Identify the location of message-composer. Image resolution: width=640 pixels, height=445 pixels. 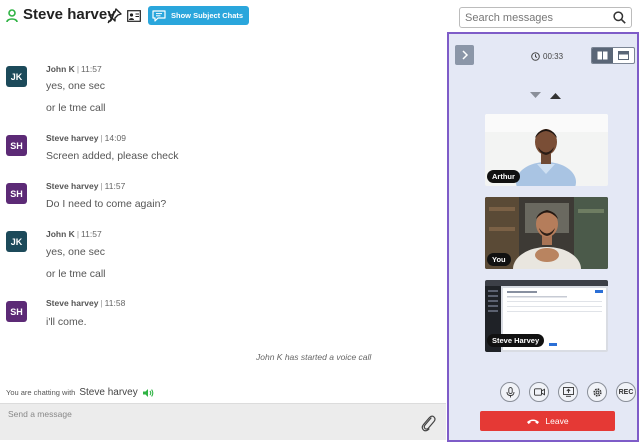
(223, 421).